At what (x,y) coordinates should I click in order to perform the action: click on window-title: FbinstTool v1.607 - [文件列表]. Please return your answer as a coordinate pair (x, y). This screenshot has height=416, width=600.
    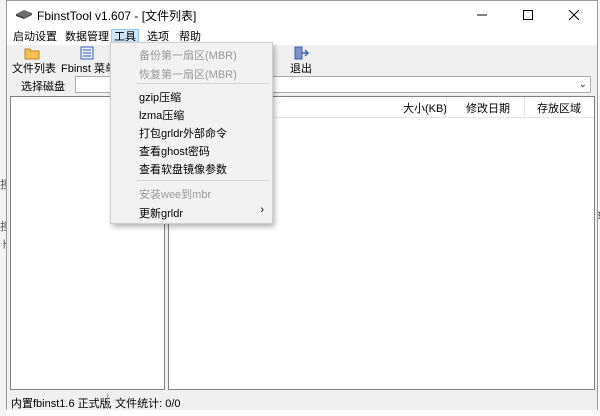
    Looking at the image, I should click on (117, 16).